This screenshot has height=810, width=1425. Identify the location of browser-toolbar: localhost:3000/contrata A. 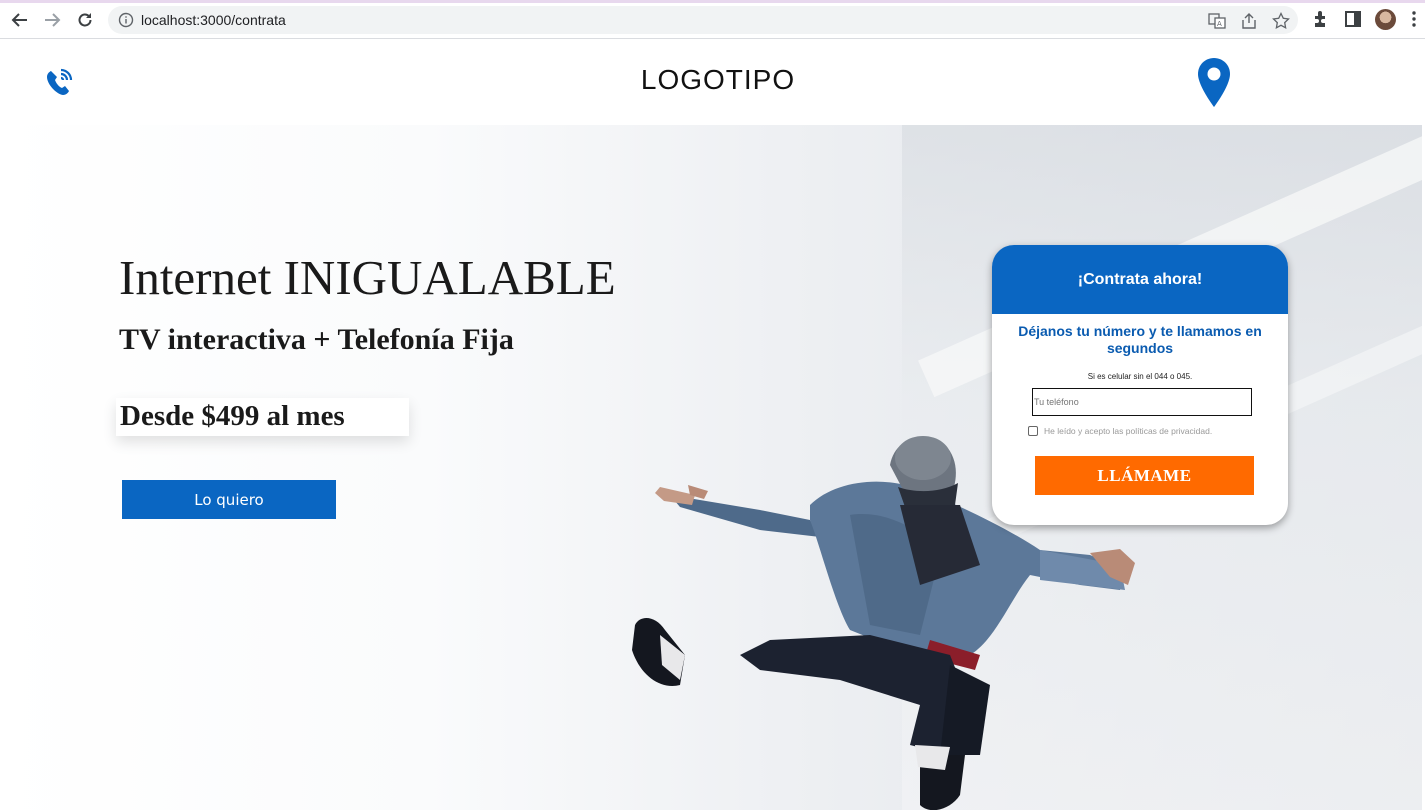
(712, 19).